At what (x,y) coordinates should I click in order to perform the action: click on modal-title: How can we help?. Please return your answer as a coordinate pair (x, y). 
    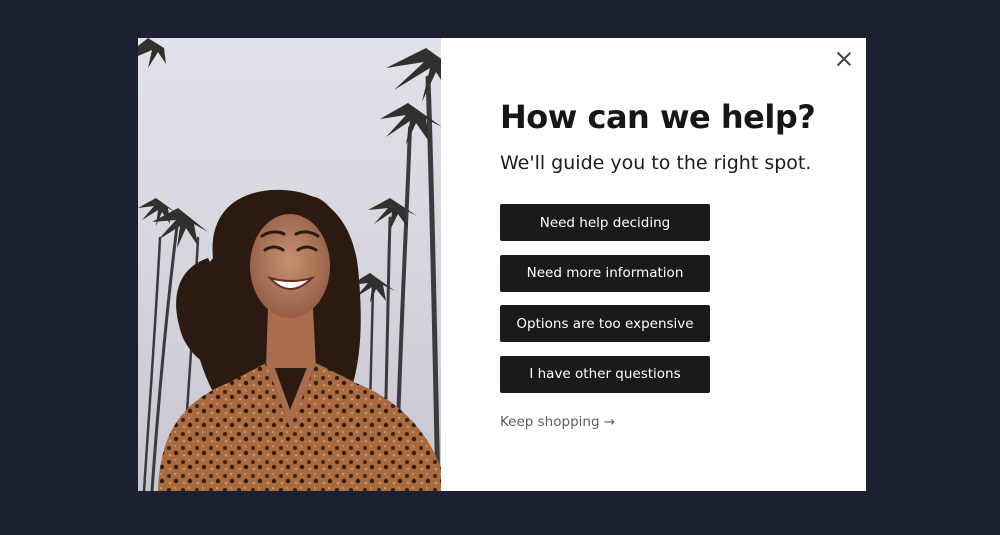
    Looking at the image, I should click on (658, 117).